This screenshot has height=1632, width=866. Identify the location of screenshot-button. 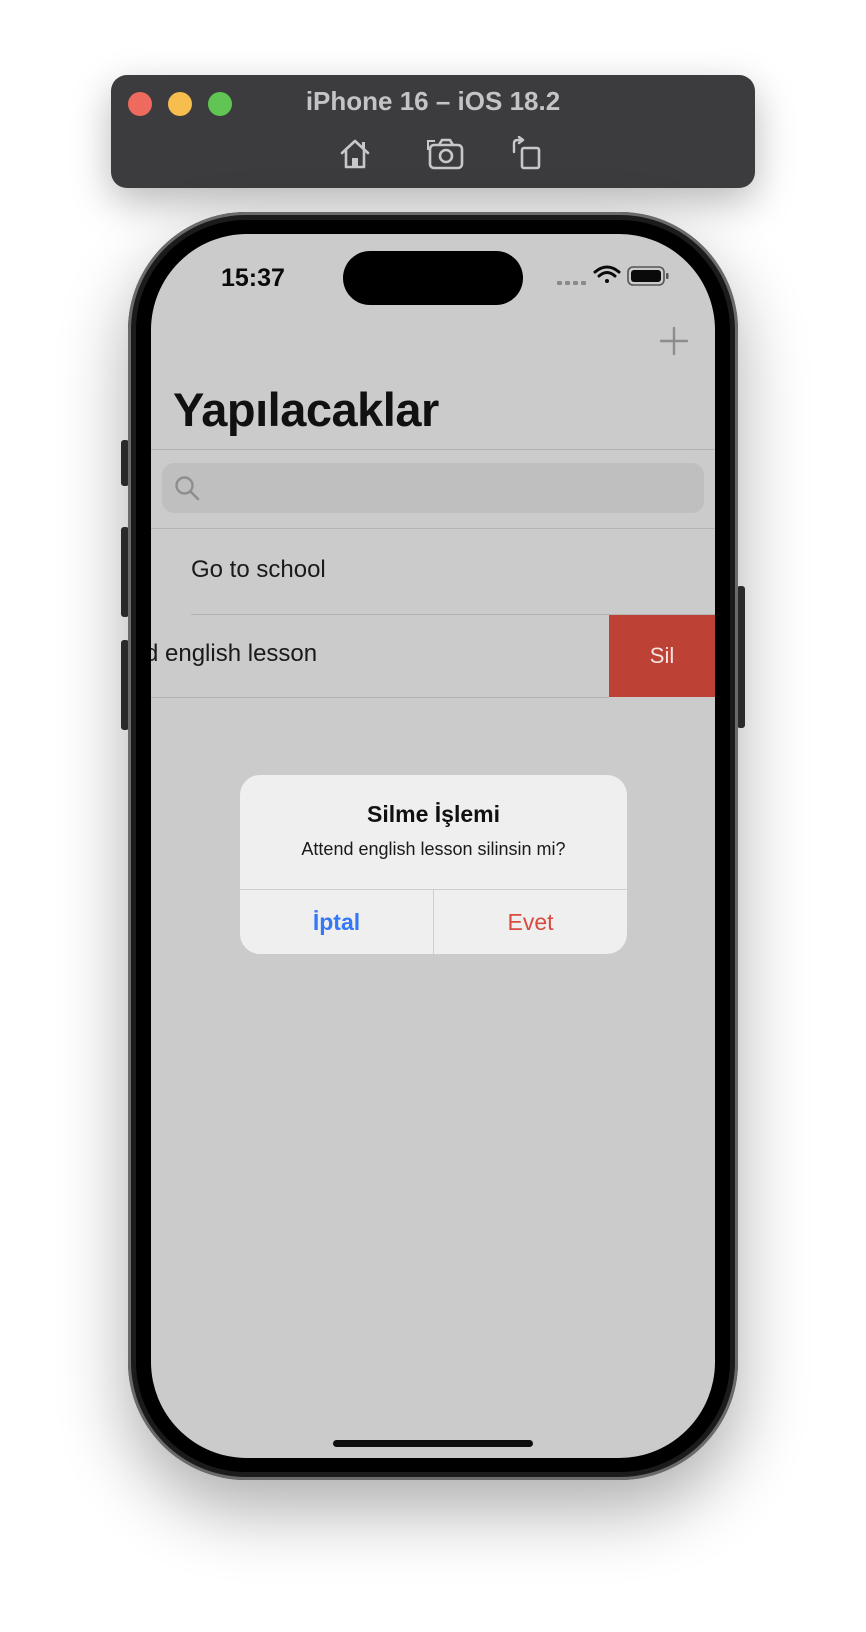
(446, 154).